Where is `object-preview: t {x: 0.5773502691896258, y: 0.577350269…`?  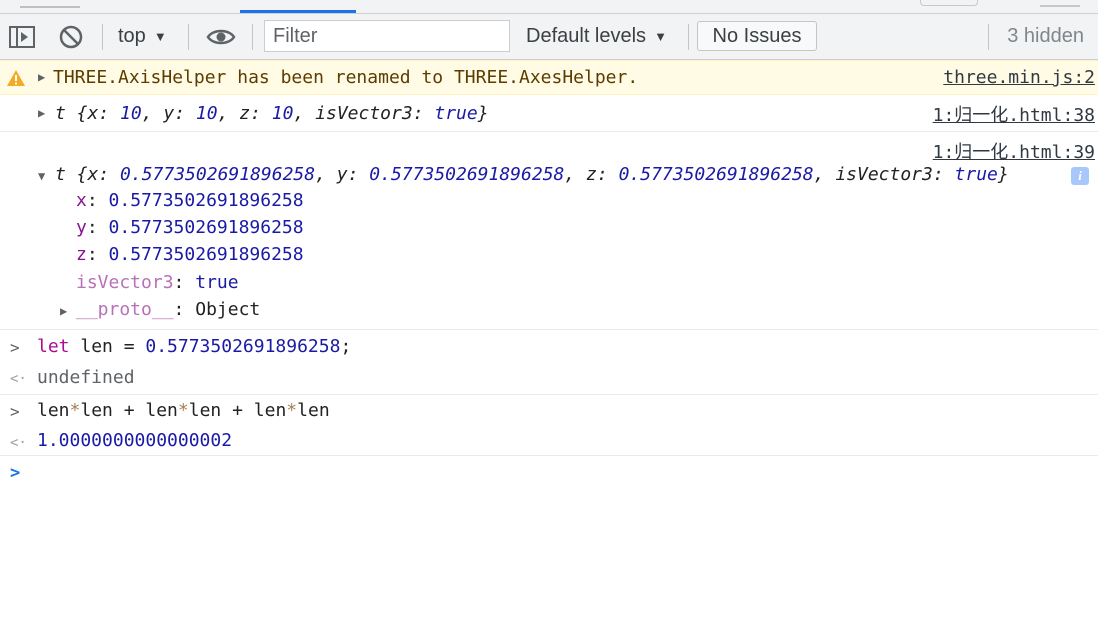
object-preview: t {x: 0.5773502691896258, y: 0.577350269… is located at coordinates (532, 174).